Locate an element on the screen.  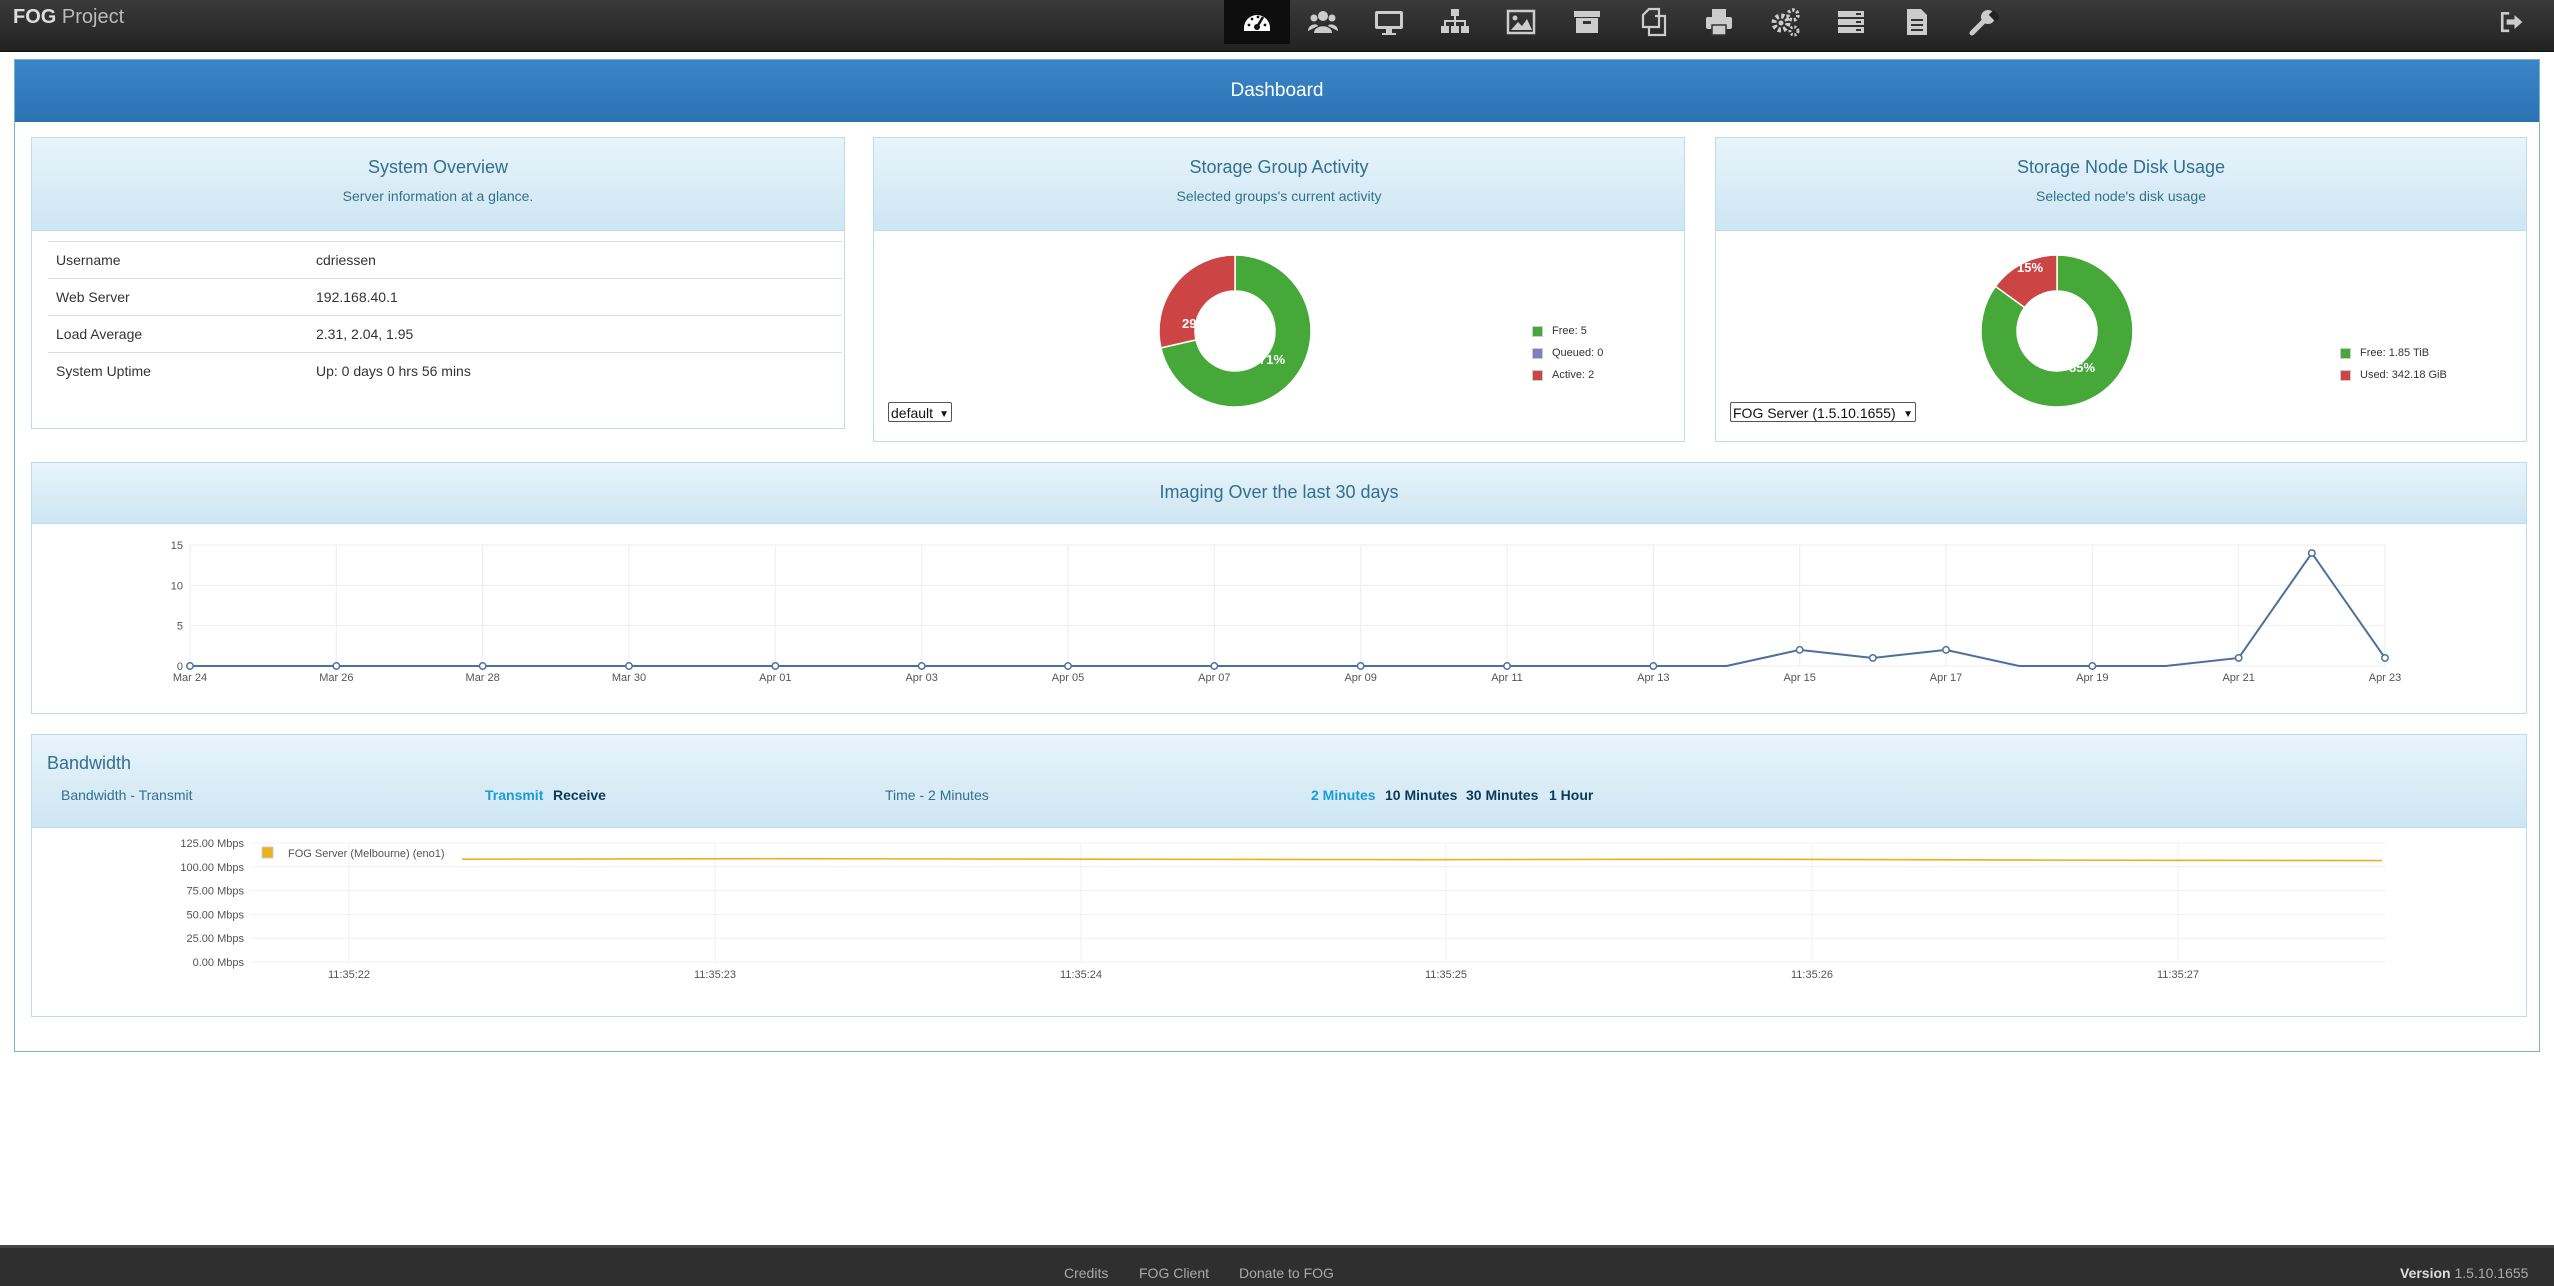
dashboard-icon is located at coordinates (1257, 22).